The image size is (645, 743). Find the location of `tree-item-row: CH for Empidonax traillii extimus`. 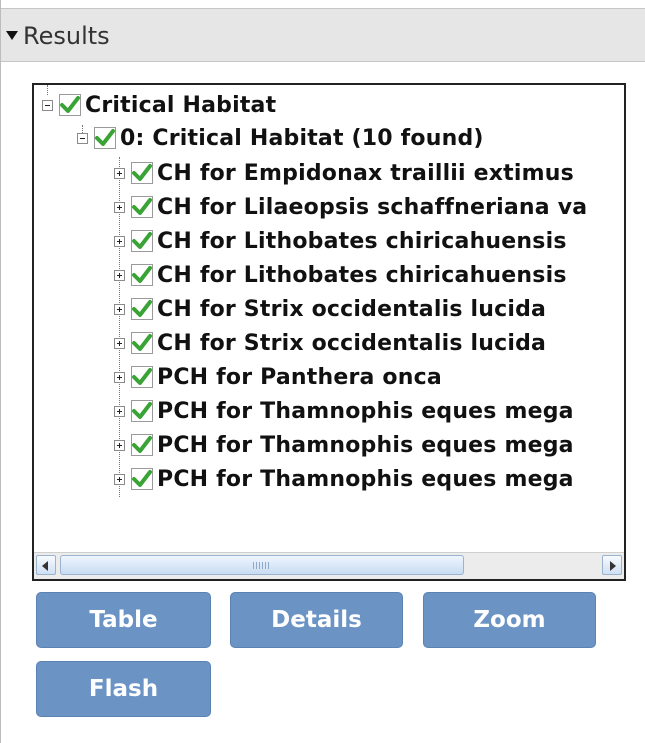

tree-item-row: CH for Empidonax traillii extimus is located at coordinates (344, 173).